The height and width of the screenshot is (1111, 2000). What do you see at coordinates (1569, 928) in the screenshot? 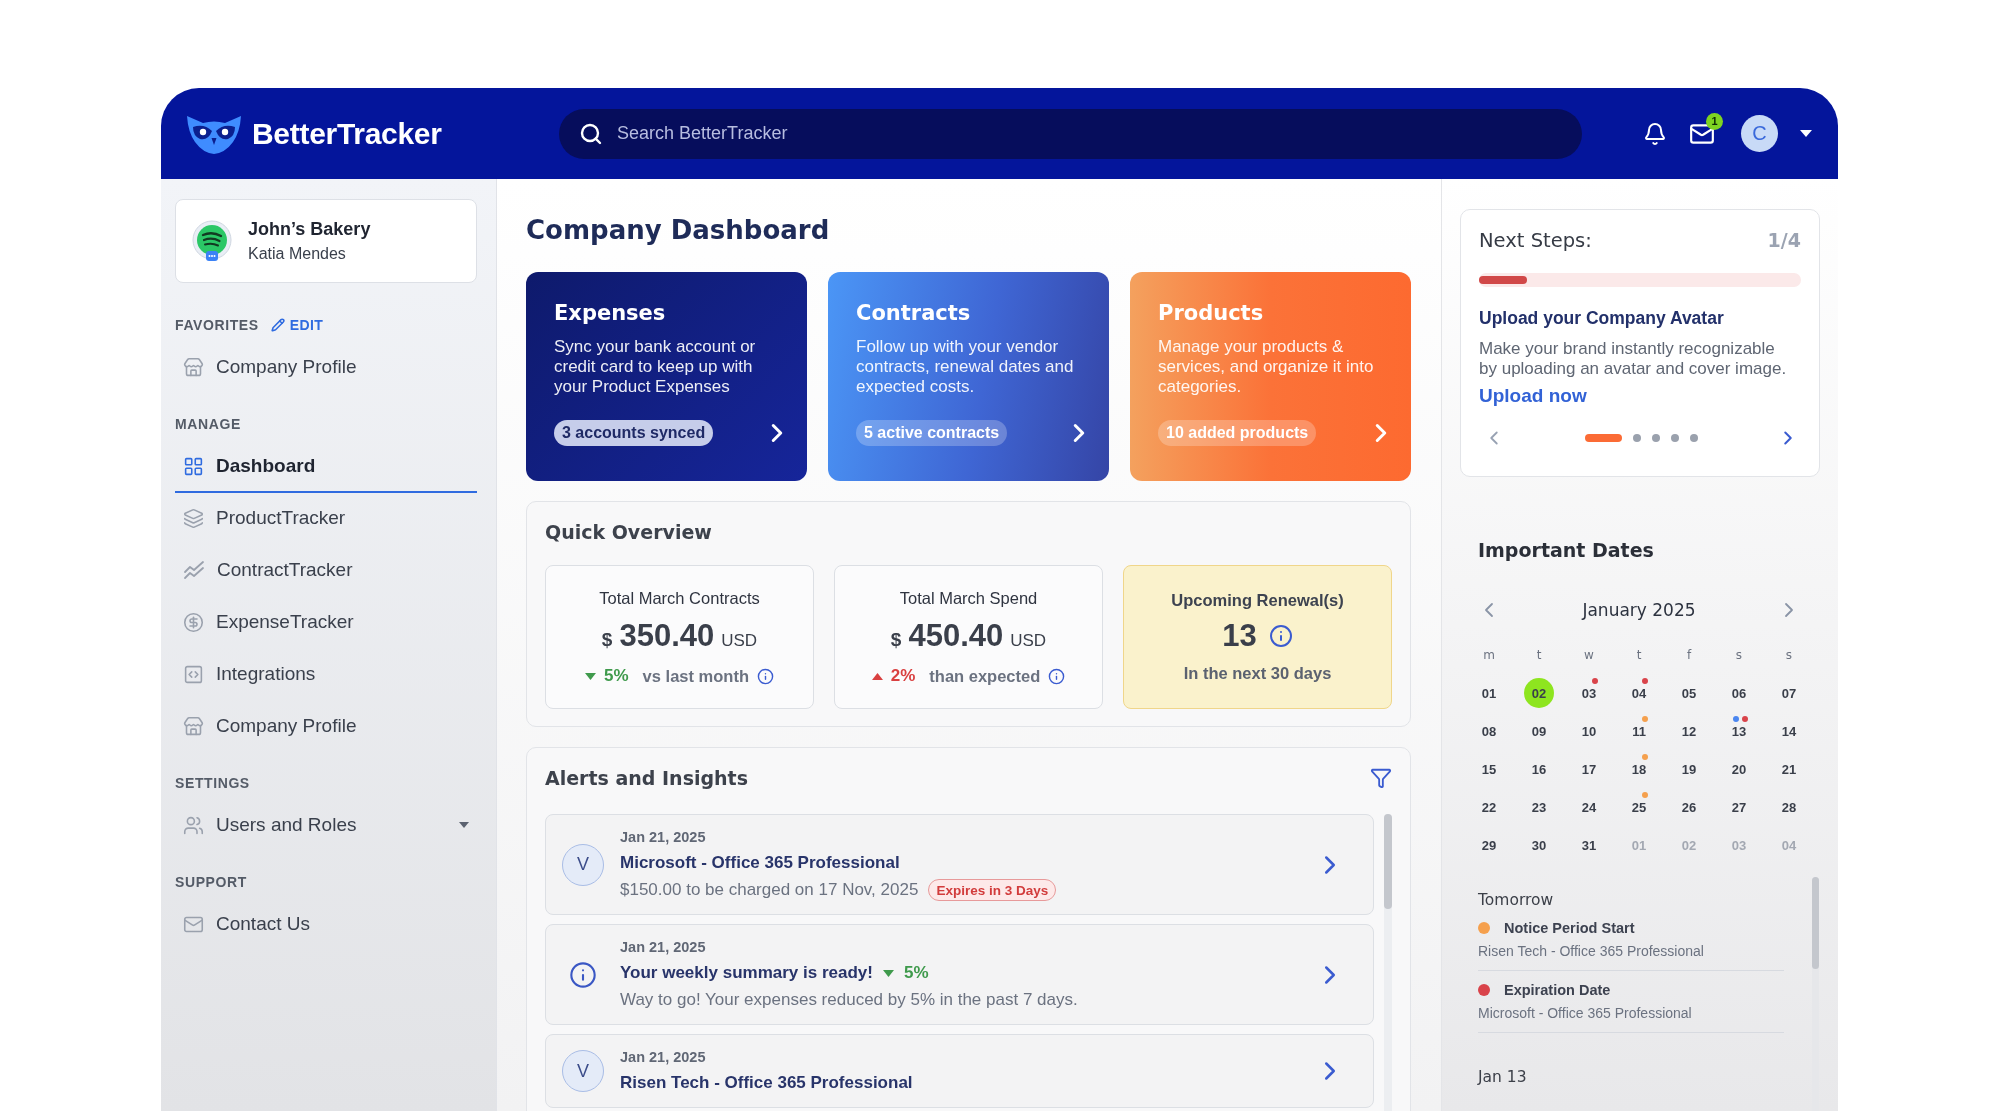
I see `event-title: Notice Period Start` at bounding box center [1569, 928].